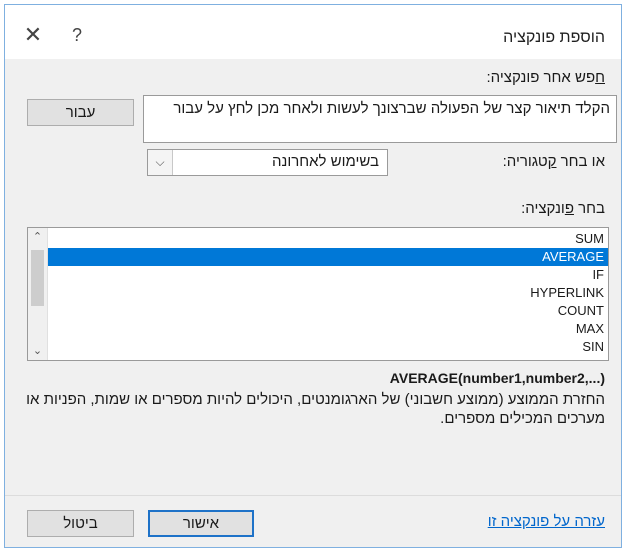 This screenshot has height=552, width=626. What do you see at coordinates (525, 161) in the screenshot?
I see `category-label-suffix: טגוריה:` at bounding box center [525, 161].